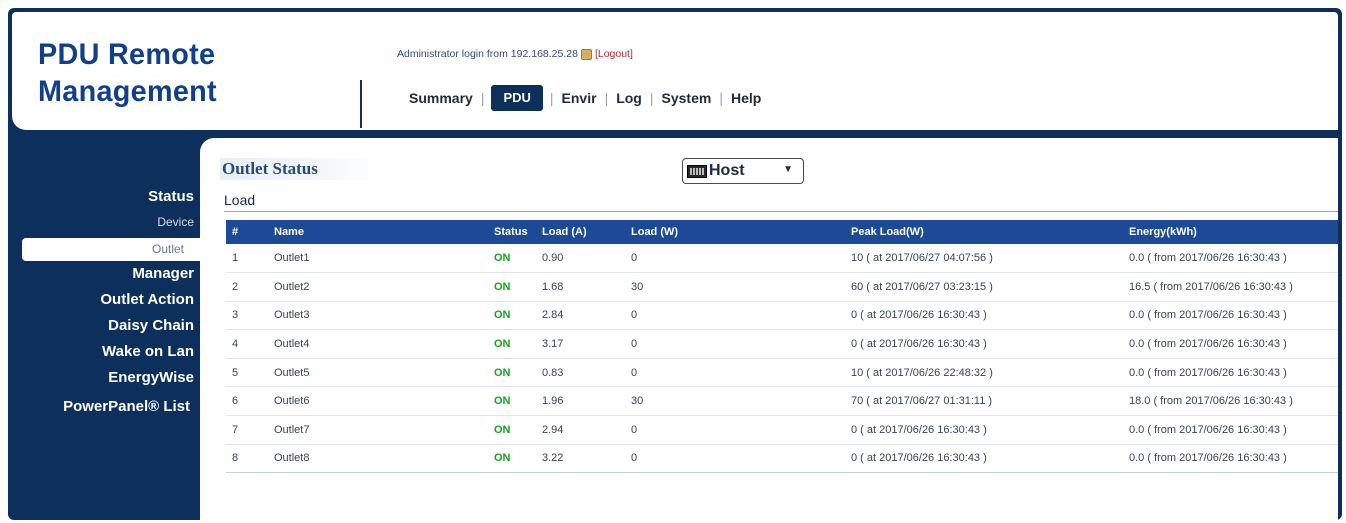 The width and height of the screenshot is (1346, 523). I want to click on cell-number: 2, so click(250, 287).